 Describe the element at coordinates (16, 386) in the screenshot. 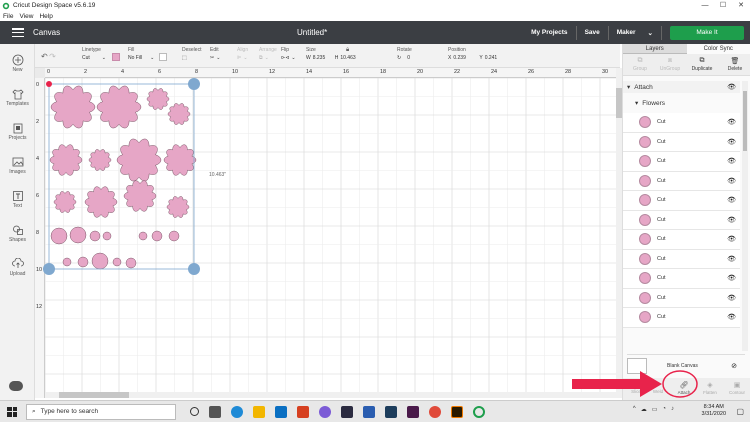

I see `chat-icon` at that location.